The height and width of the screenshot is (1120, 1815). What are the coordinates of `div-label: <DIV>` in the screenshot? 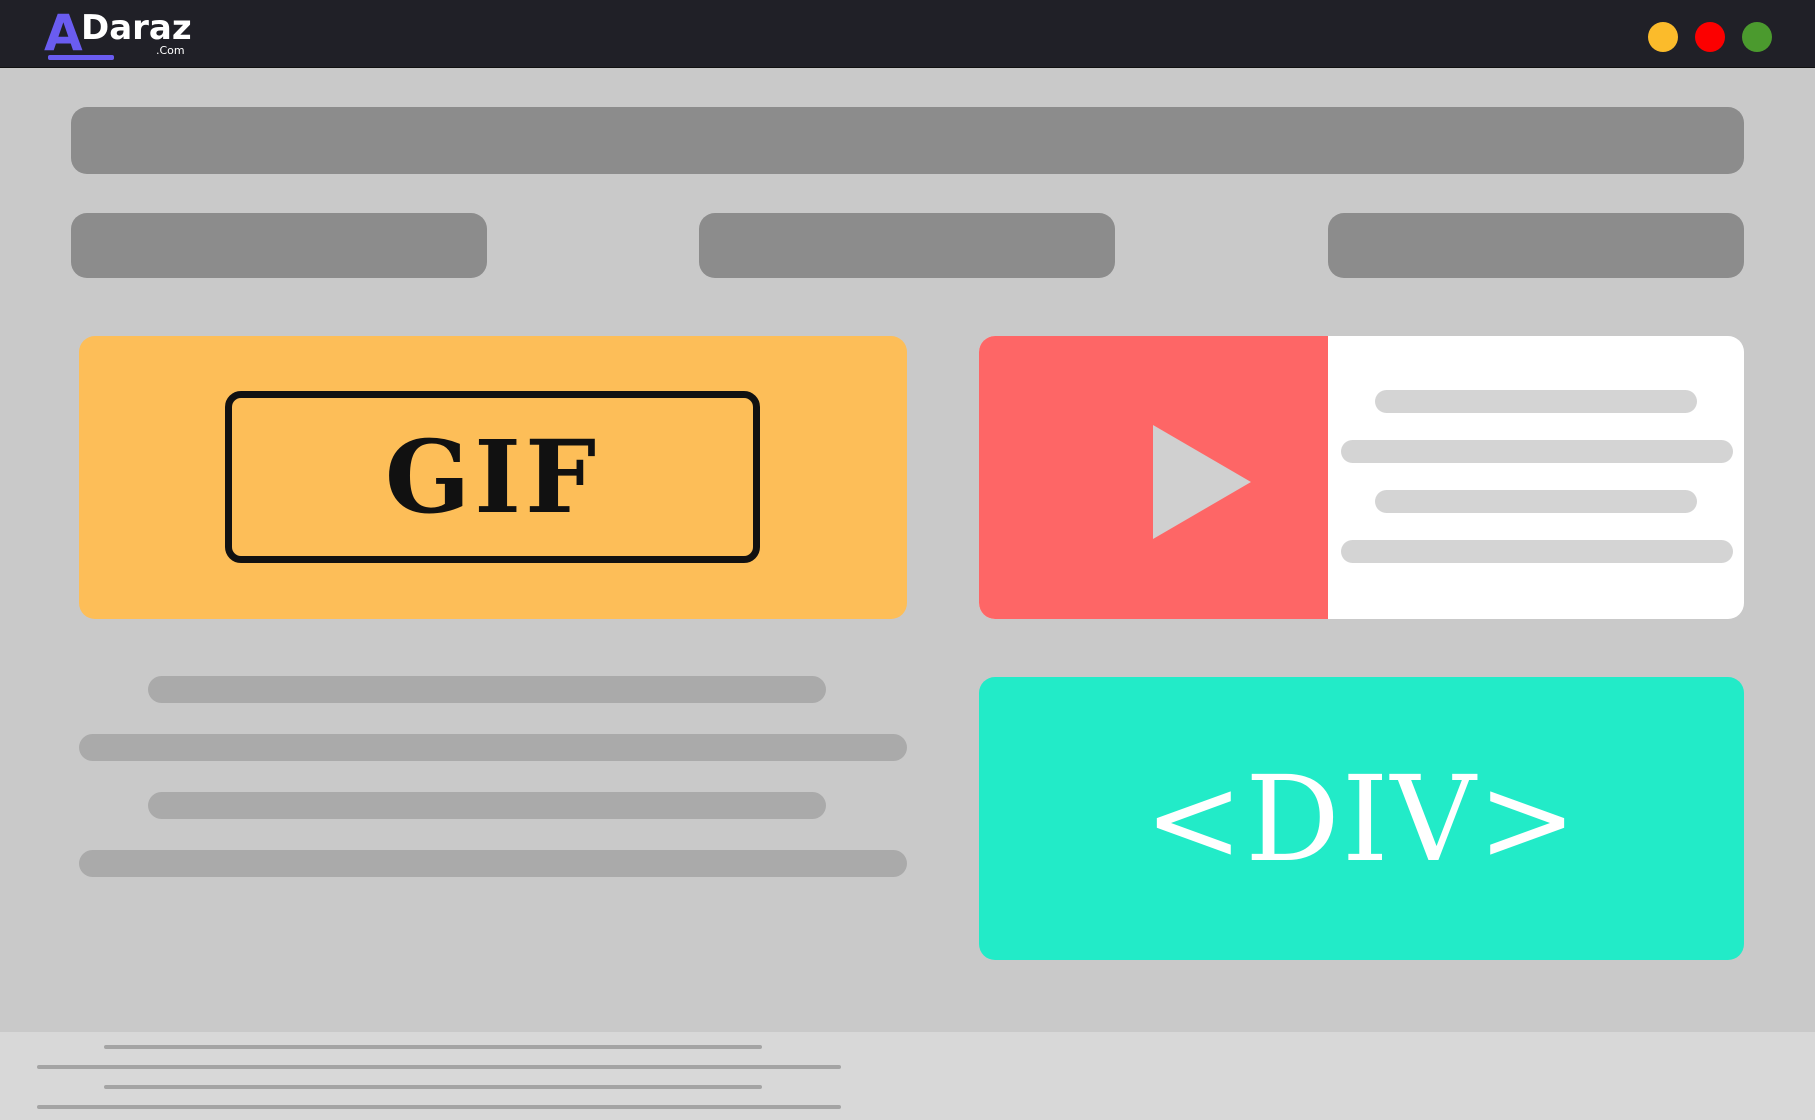 It's located at (1361, 818).